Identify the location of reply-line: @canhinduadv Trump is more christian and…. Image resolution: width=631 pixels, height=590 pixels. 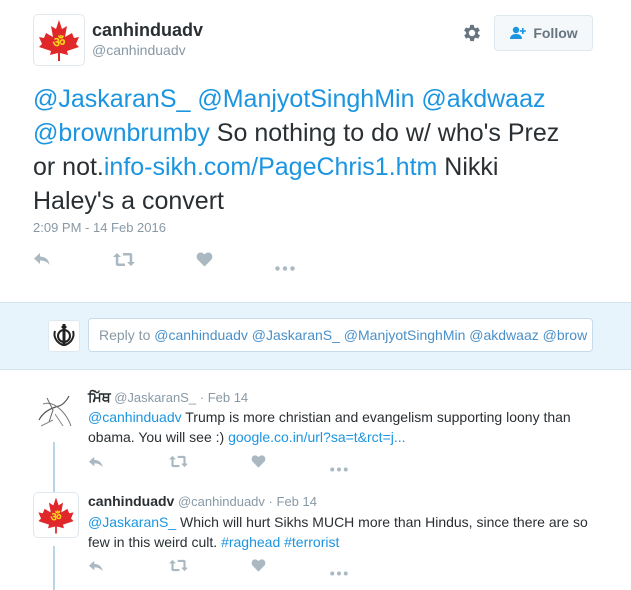
(353, 417).